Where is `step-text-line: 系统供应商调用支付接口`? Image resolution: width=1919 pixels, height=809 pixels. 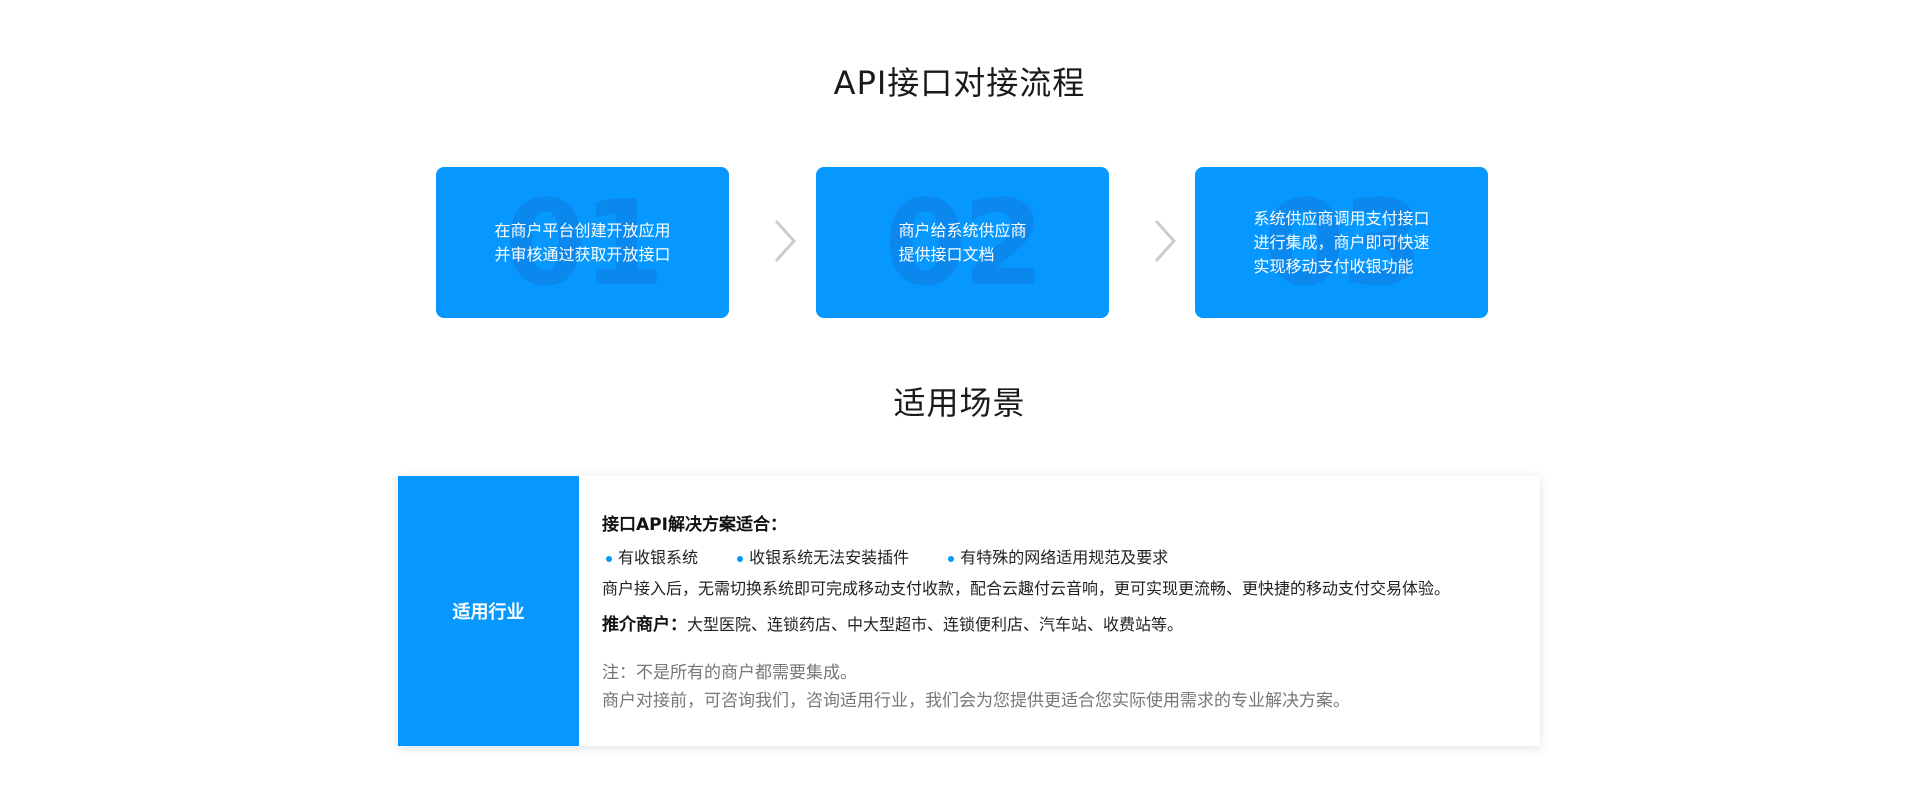 step-text-line: 系统供应商调用支付接口 is located at coordinates (1341, 218).